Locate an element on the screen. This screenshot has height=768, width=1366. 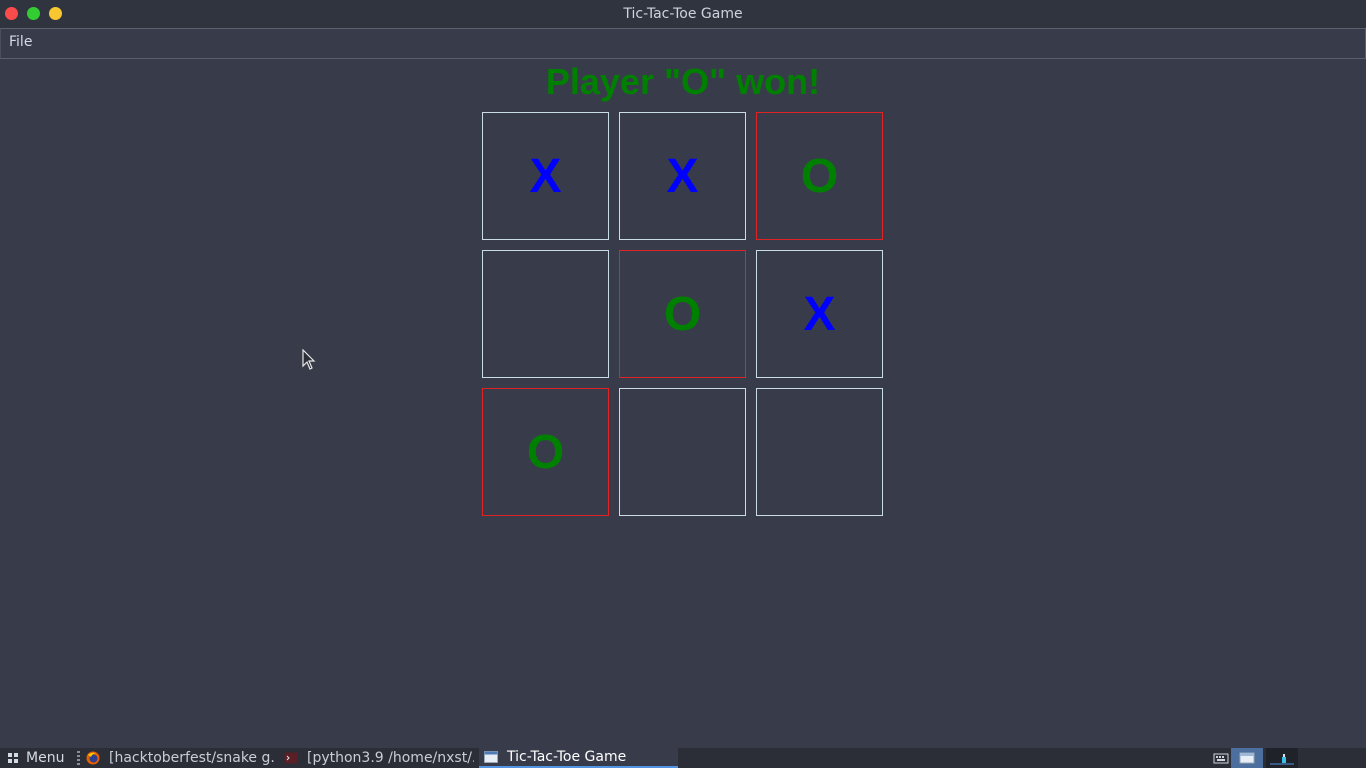
board-cell-1: X is located at coordinates (682, 176).